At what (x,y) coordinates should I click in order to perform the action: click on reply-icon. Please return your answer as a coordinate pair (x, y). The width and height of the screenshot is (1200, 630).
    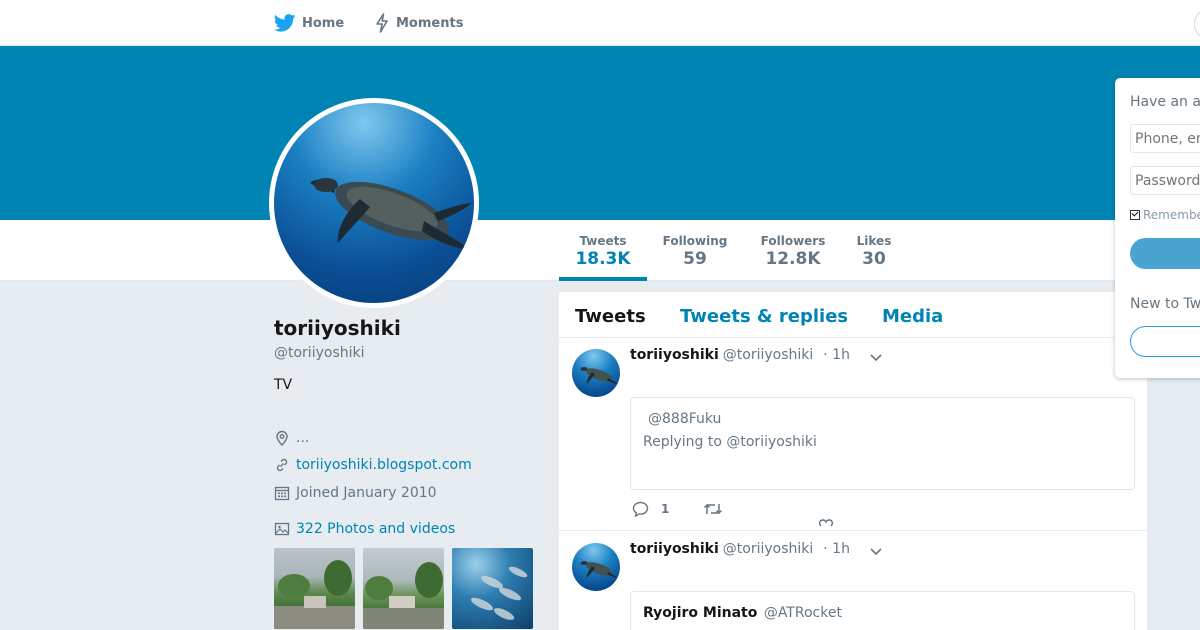
    Looking at the image, I should click on (640, 509).